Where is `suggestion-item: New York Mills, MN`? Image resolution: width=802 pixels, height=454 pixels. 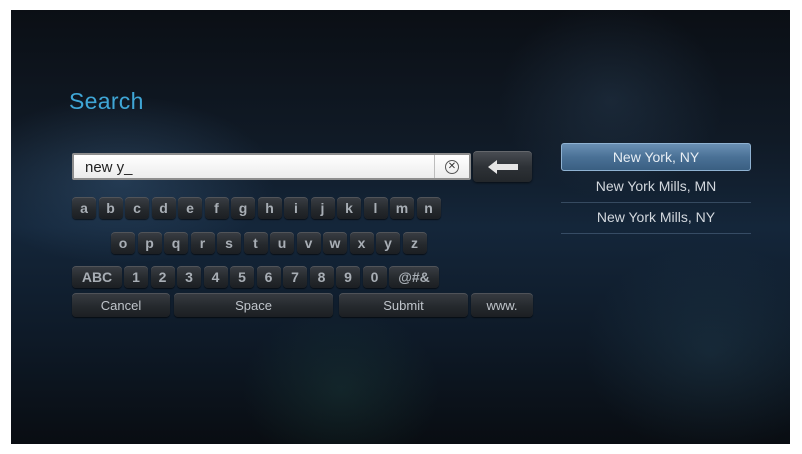 suggestion-item: New York Mills, MN is located at coordinates (656, 187).